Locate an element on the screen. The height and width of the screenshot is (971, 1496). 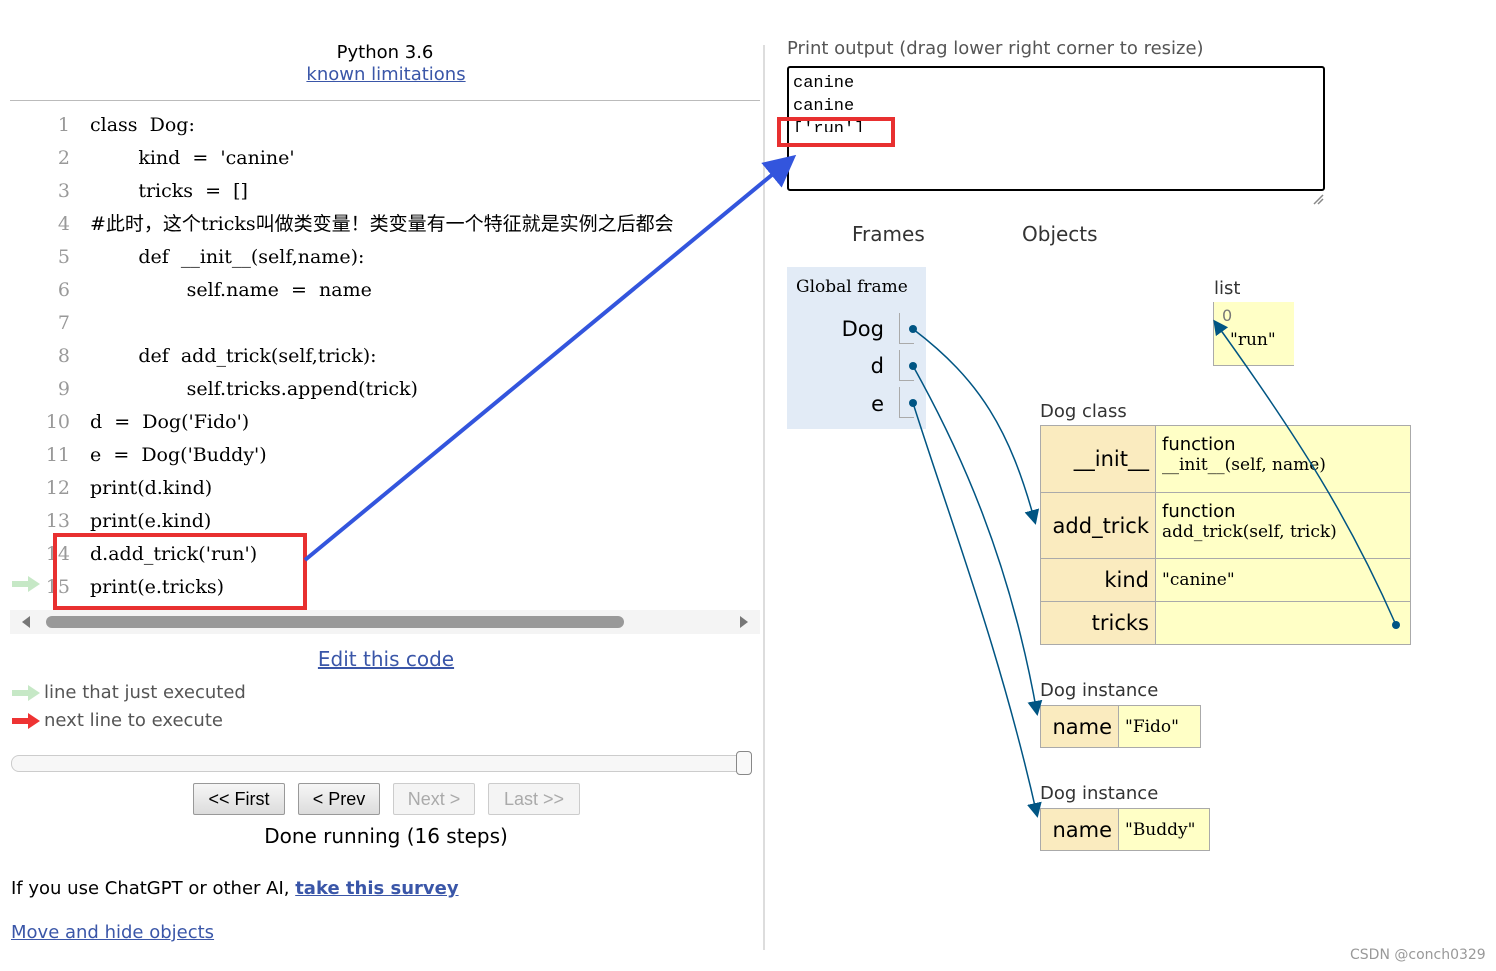
slider-handle is located at coordinates (744, 763).